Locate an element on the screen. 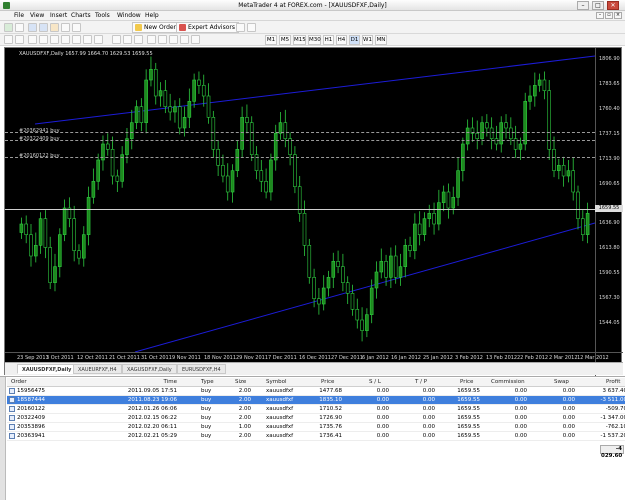 The image size is (625, 500). tab-xagusdfxf-daily: XAGUSDFXF,Daily is located at coordinates (149, 369).